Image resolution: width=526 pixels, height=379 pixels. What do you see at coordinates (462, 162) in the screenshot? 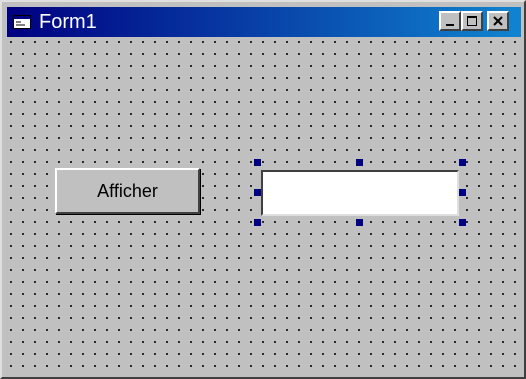
I see `resize-handle-top-right` at bounding box center [462, 162].